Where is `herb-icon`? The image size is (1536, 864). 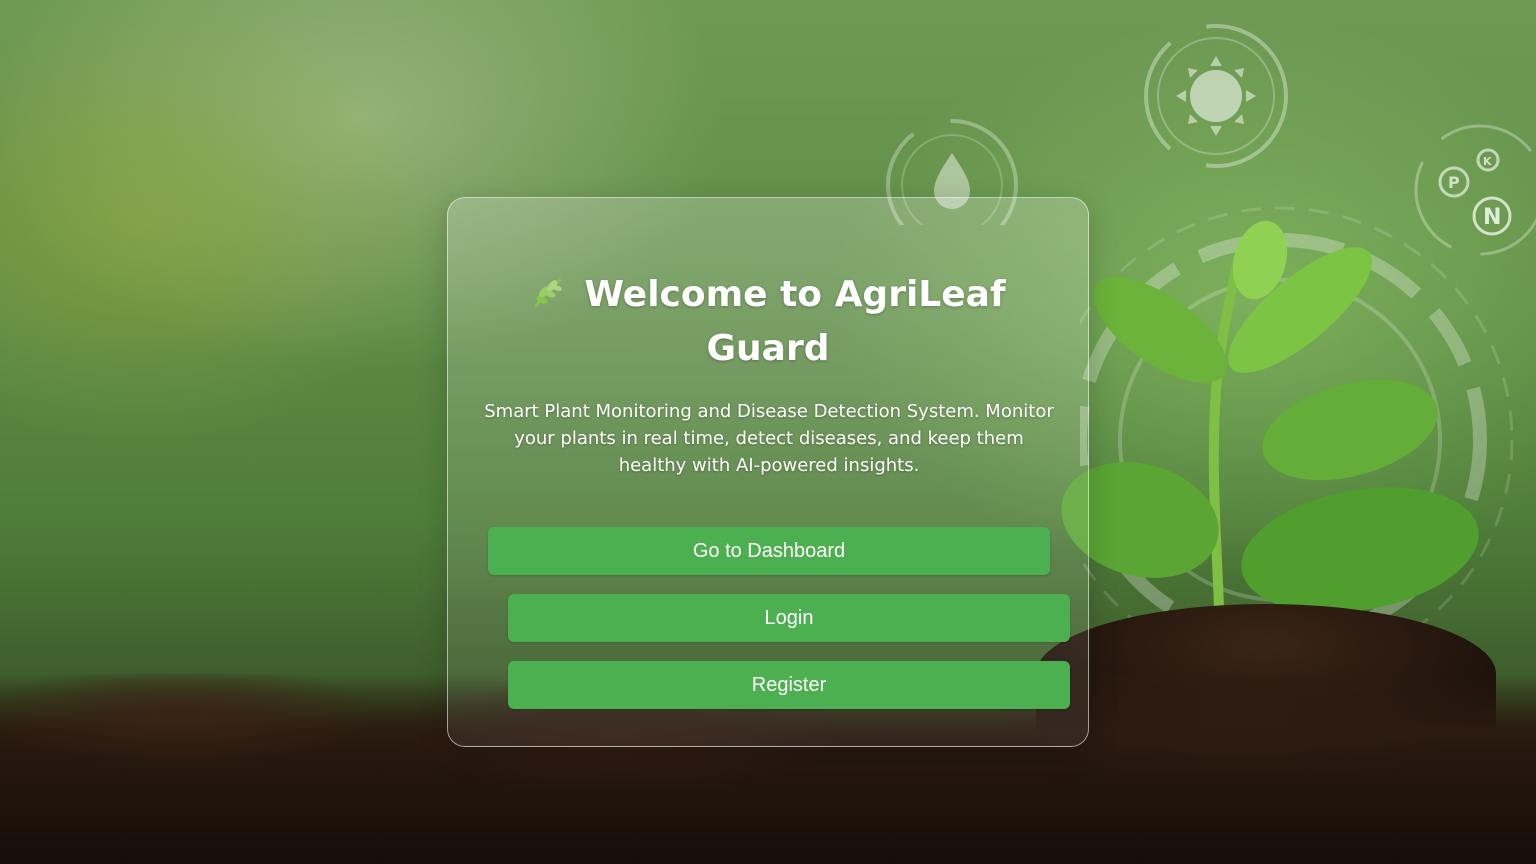
herb-icon is located at coordinates (549, 293).